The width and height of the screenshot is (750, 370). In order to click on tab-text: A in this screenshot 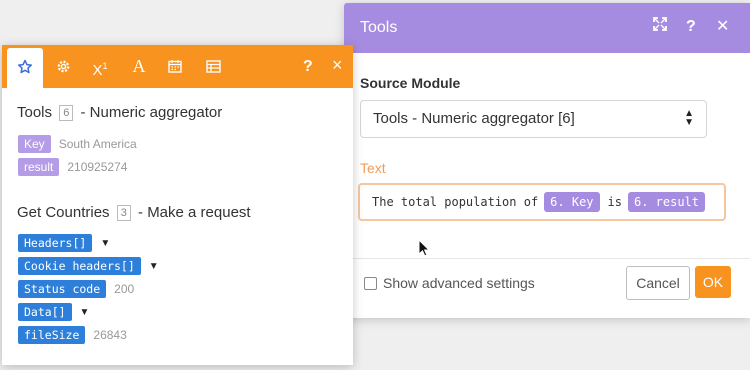, I will do `click(139, 66)`.